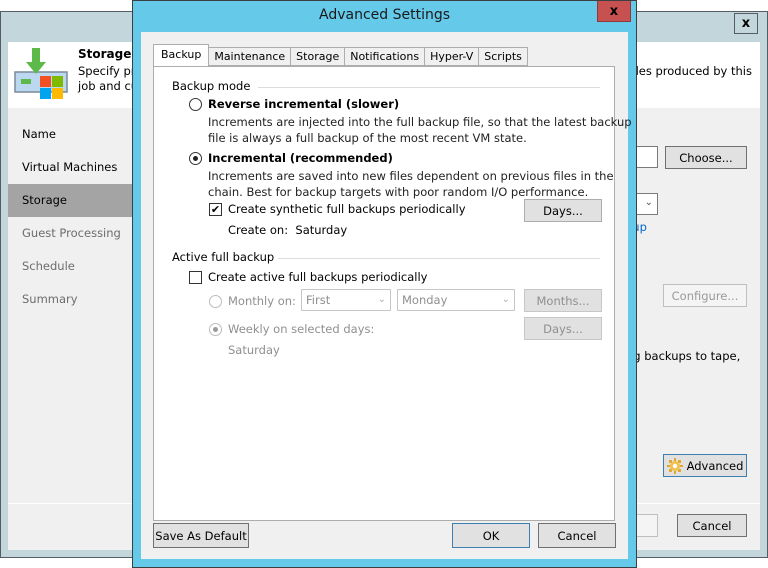 This screenshot has height=568, width=768. Describe the element at coordinates (71, 200) in the screenshot. I see `nav-item-storage: Storage` at that location.